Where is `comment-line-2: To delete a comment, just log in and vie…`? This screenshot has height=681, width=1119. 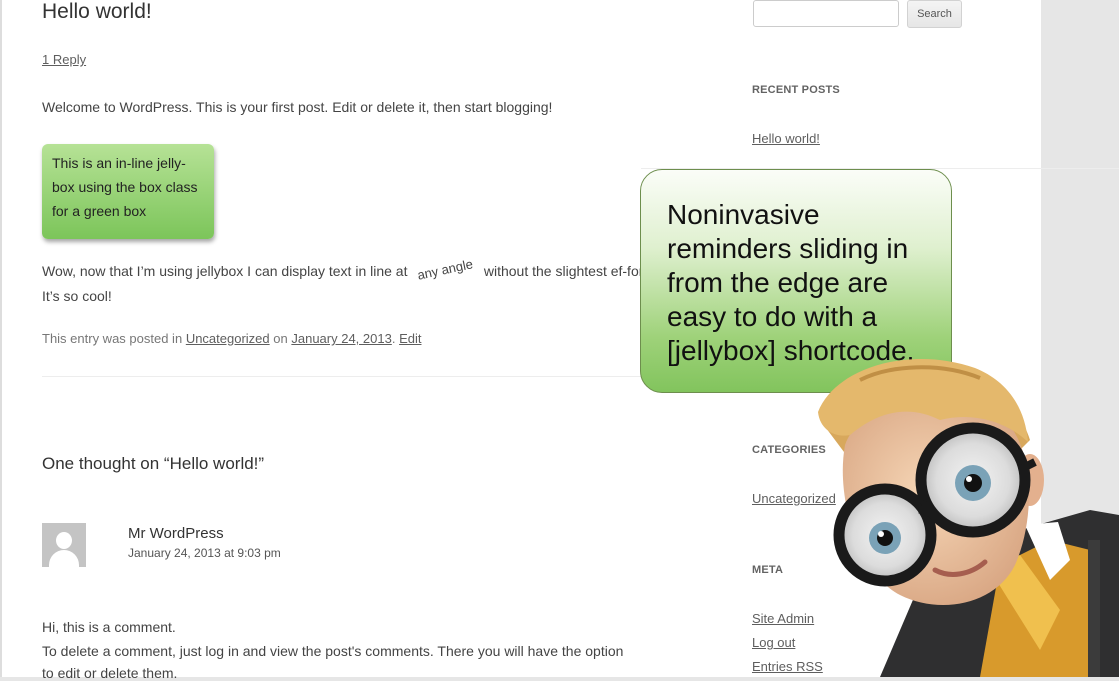
comment-line-2: To delete a comment, just log in and vie… is located at coordinates (333, 651).